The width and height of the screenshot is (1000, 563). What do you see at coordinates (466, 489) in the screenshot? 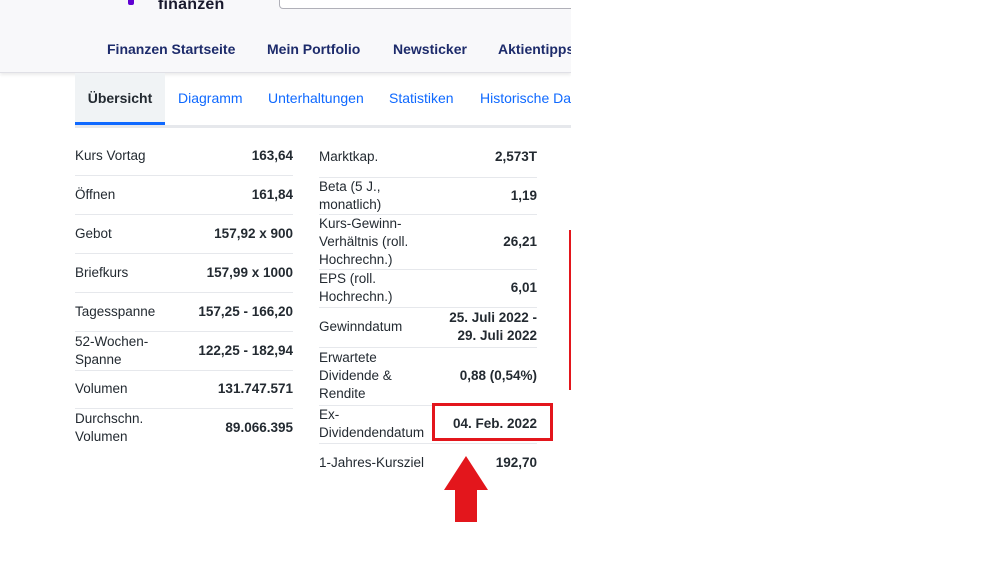
I see `up-arrow-icon` at bounding box center [466, 489].